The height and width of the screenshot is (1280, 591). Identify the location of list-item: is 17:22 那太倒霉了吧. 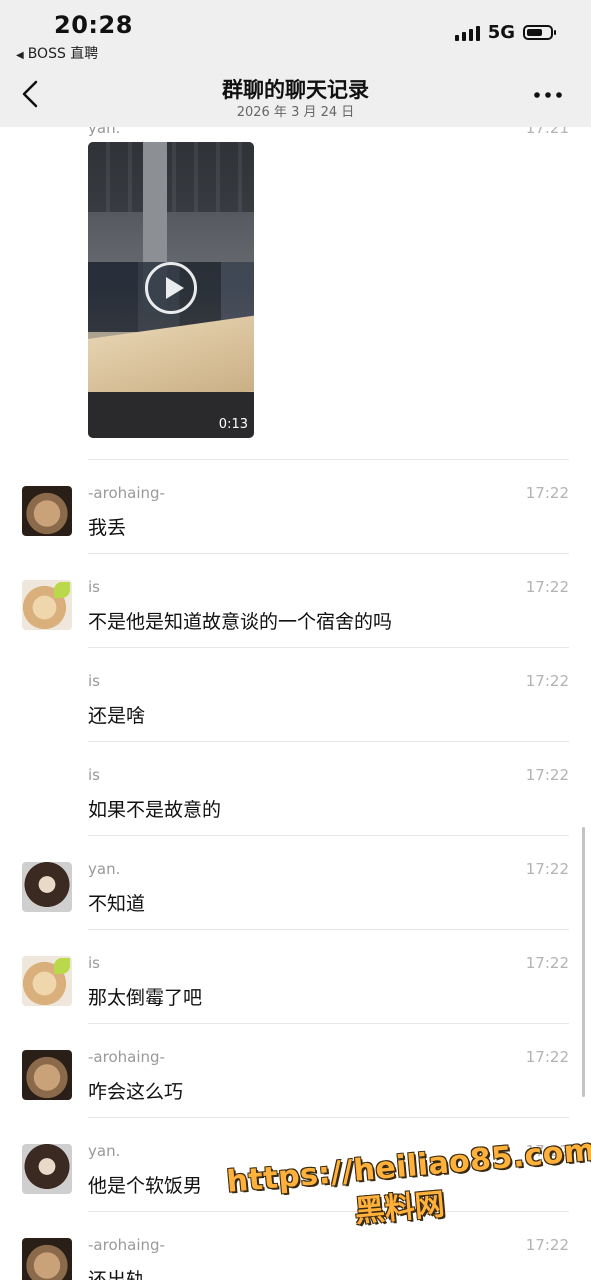
(295, 976).